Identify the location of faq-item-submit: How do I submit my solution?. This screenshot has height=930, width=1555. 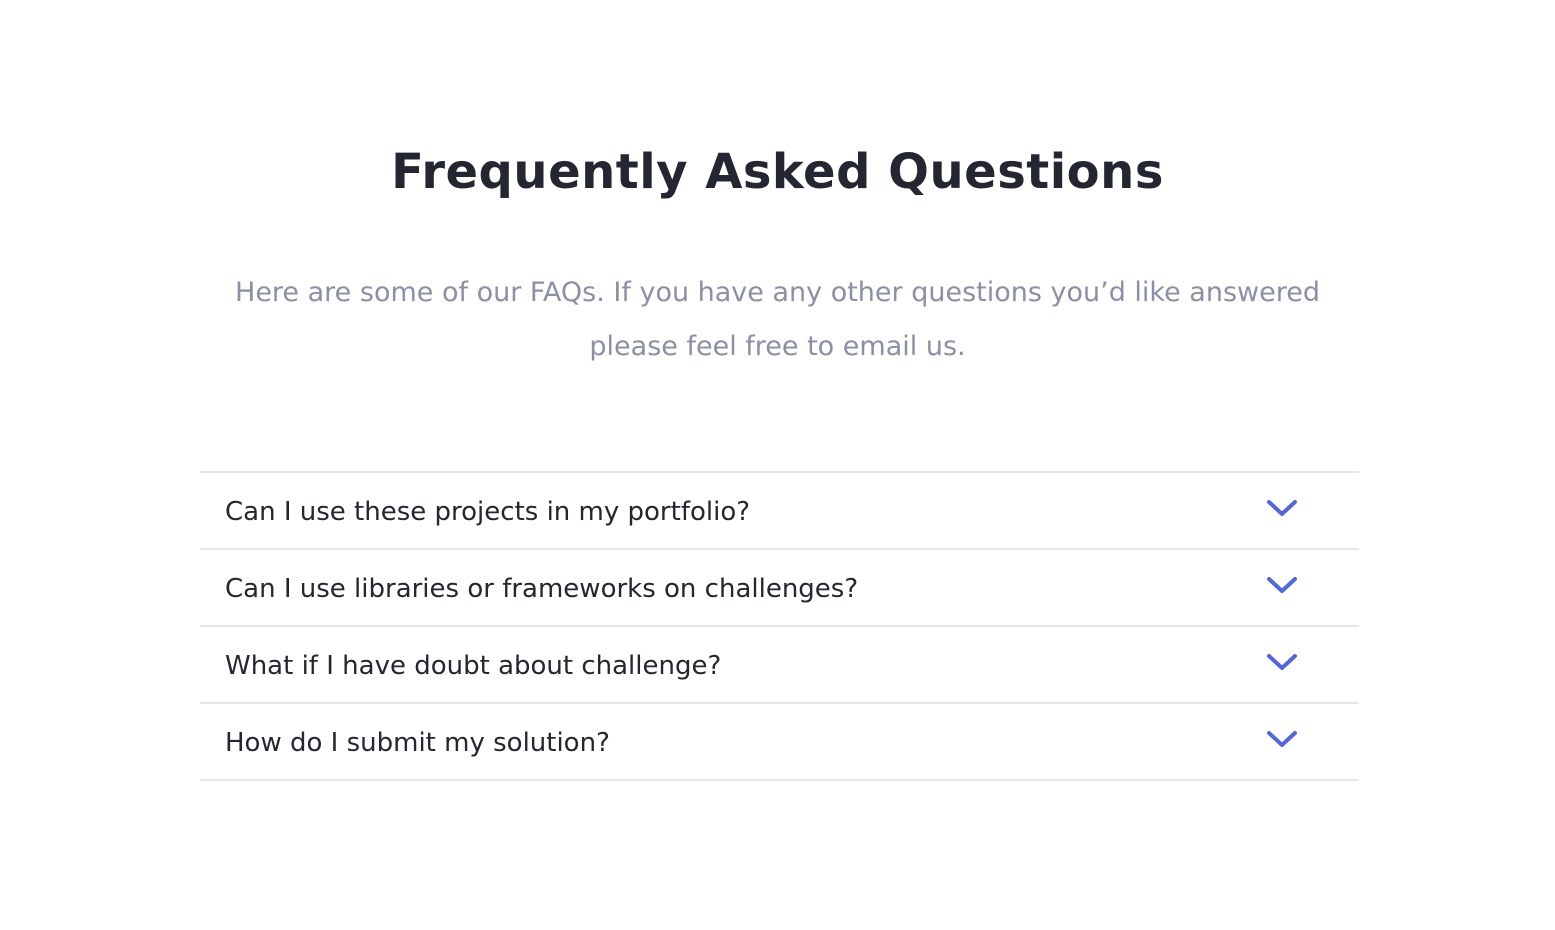
(779, 742).